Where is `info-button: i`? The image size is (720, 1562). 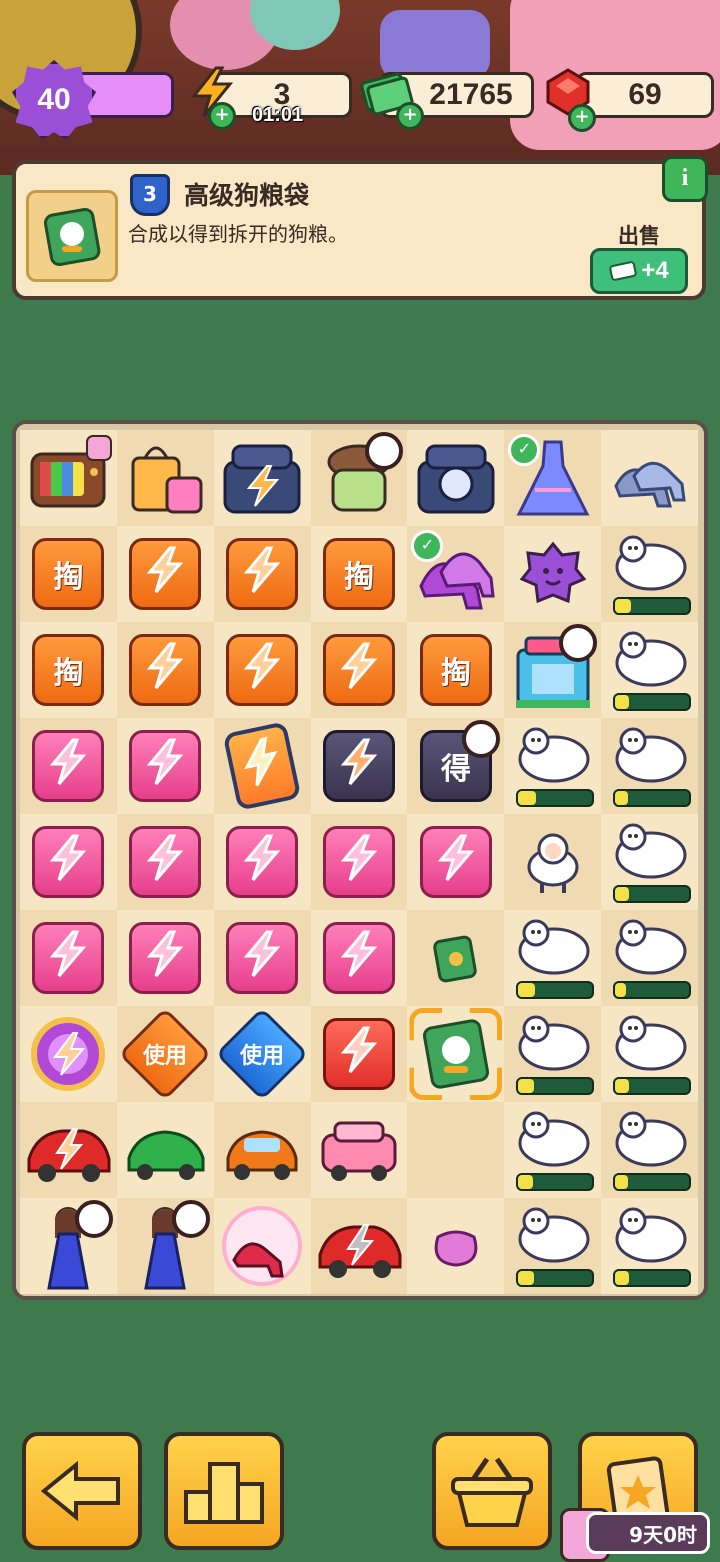 info-button: i is located at coordinates (685, 179).